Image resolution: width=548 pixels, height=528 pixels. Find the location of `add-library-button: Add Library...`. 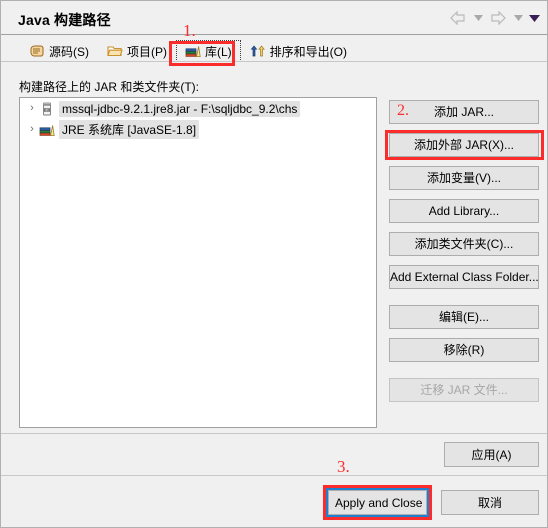

add-library-button: Add Library... is located at coordinates (464, 211).